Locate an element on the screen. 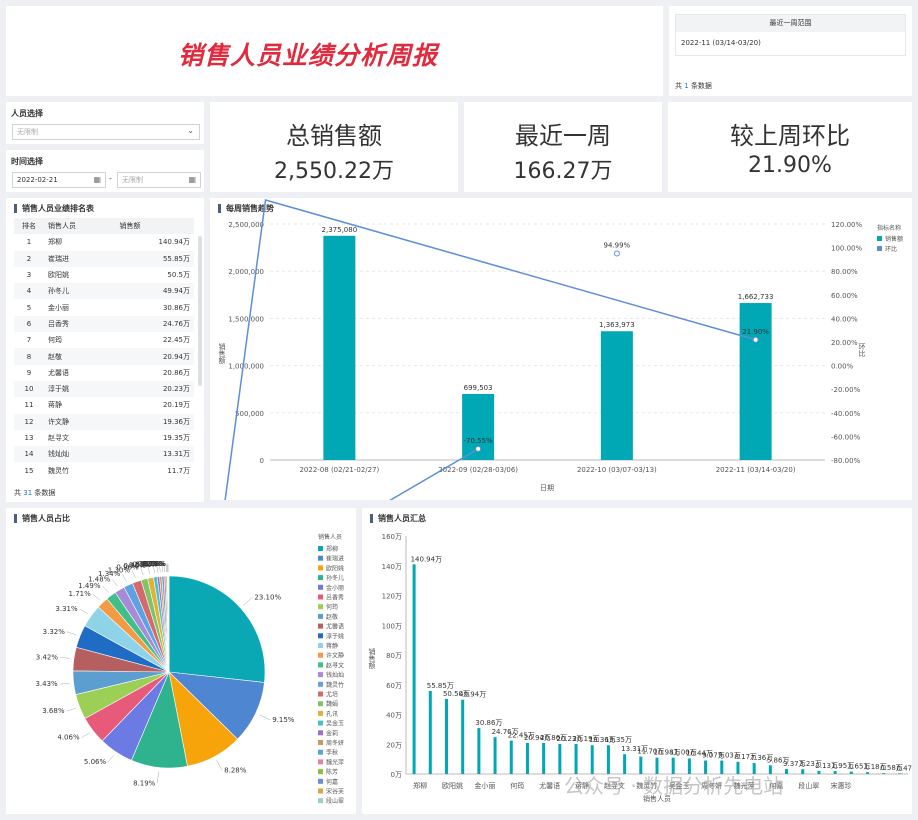 The height and width of the screenshot is (820, 918). table-row: 12 许文静 19.36万 is located at coordinates (104, 421).